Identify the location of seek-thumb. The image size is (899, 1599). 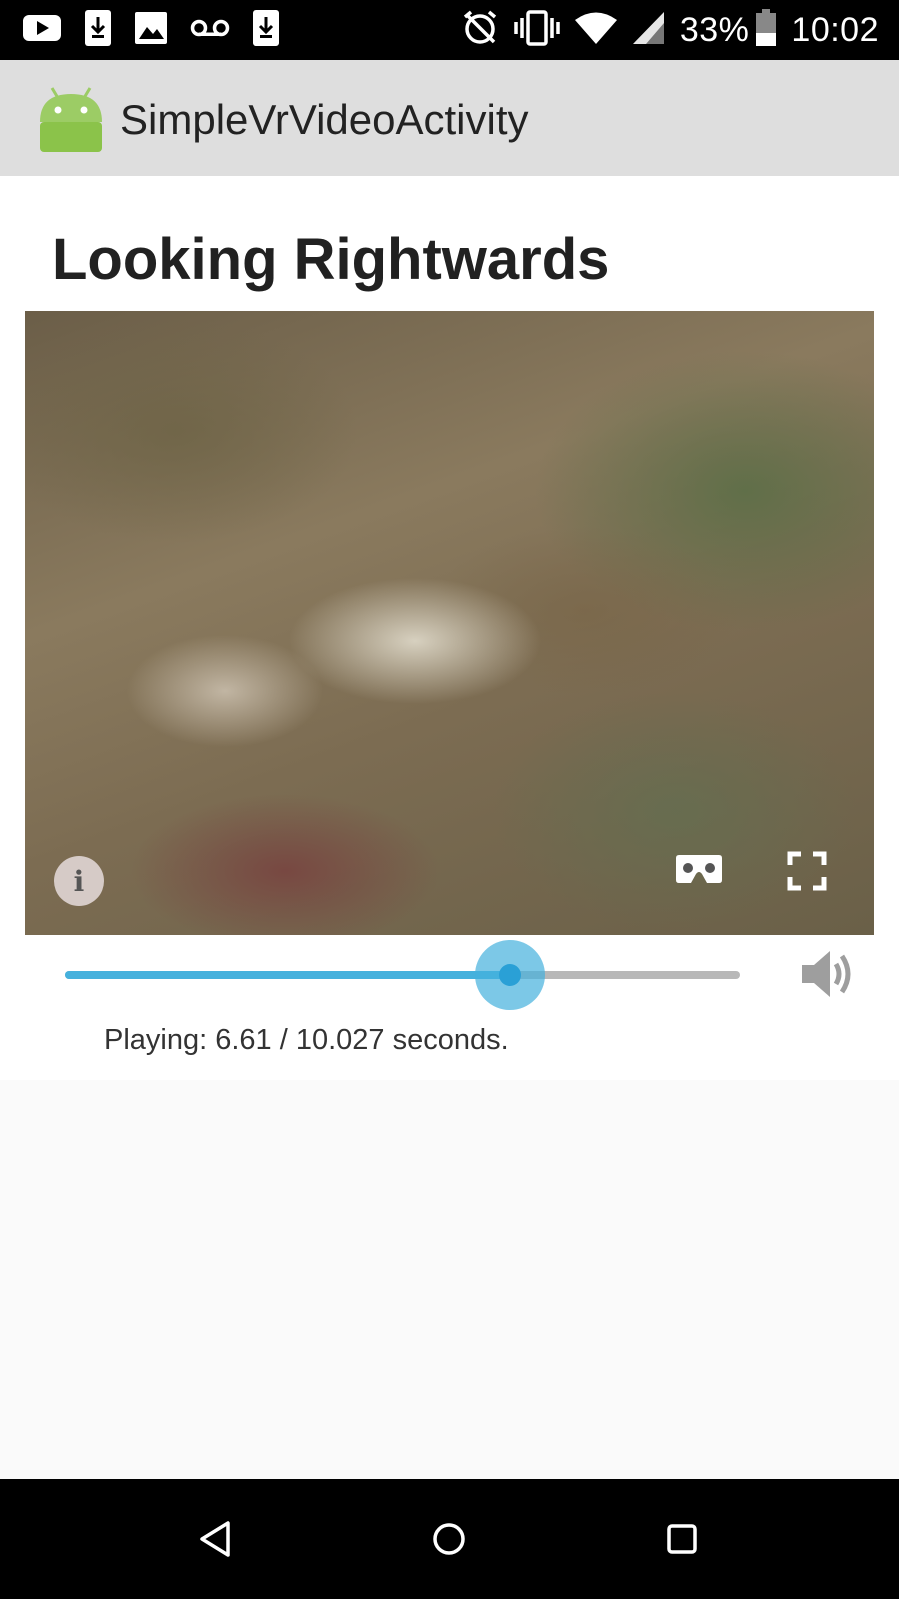
(509, 975).